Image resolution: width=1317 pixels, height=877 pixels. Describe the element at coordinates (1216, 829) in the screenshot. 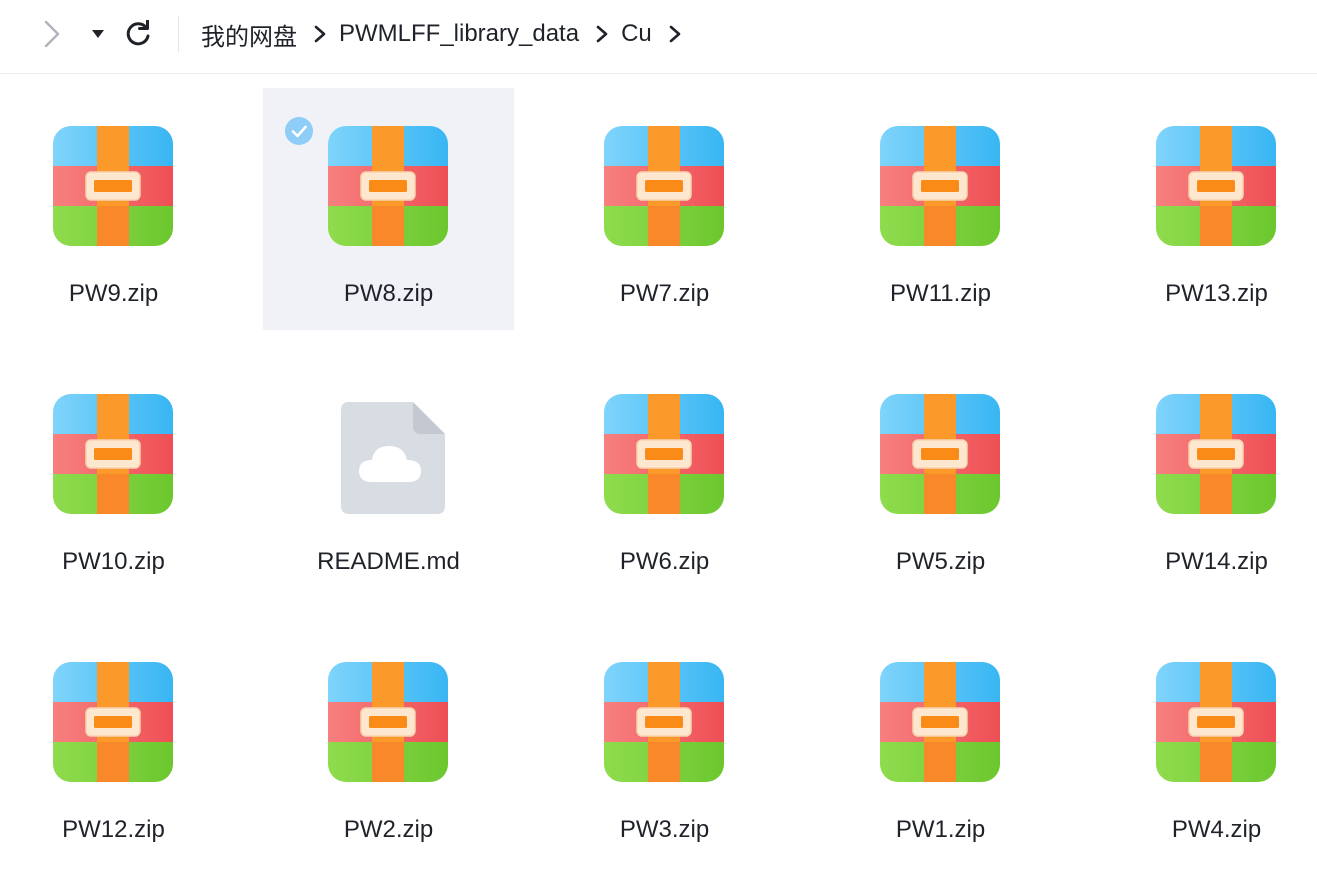

I see `file-name-label: PW4.zip` at that location.